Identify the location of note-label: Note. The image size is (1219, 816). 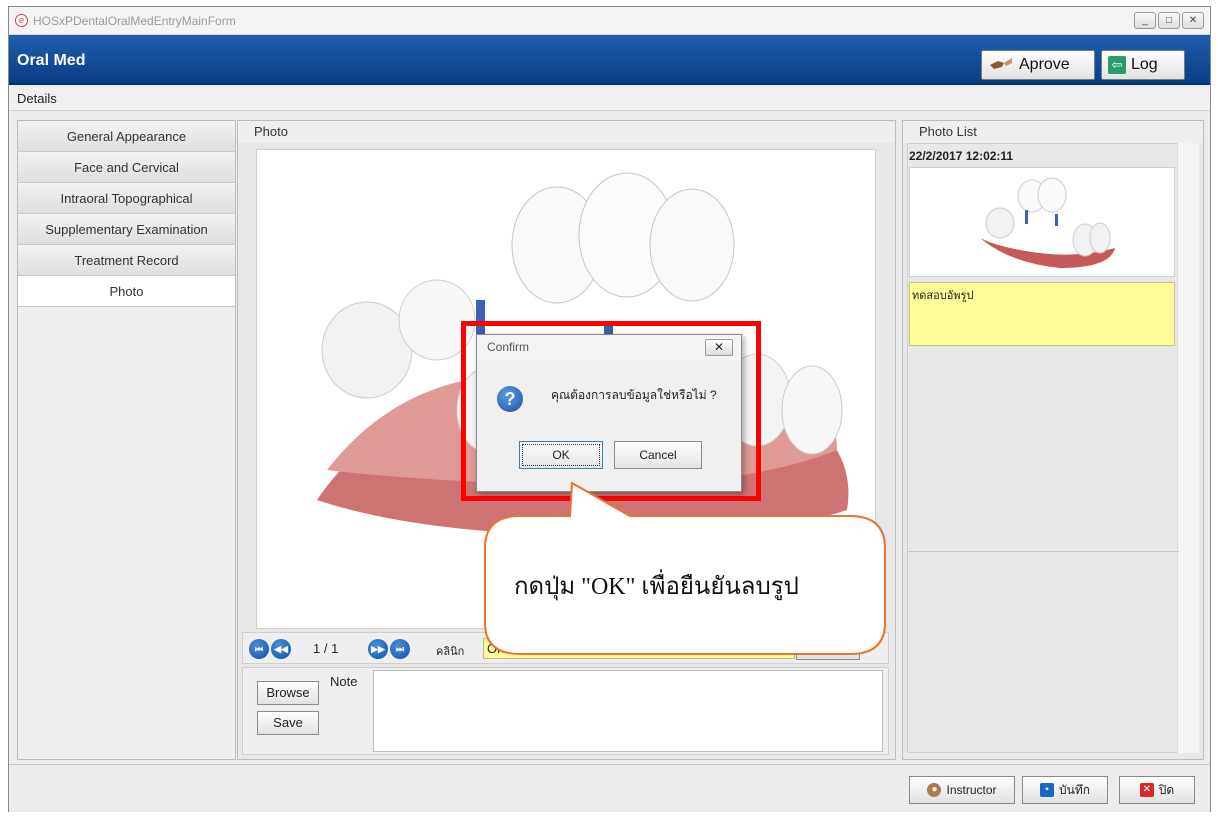
(344, 681).